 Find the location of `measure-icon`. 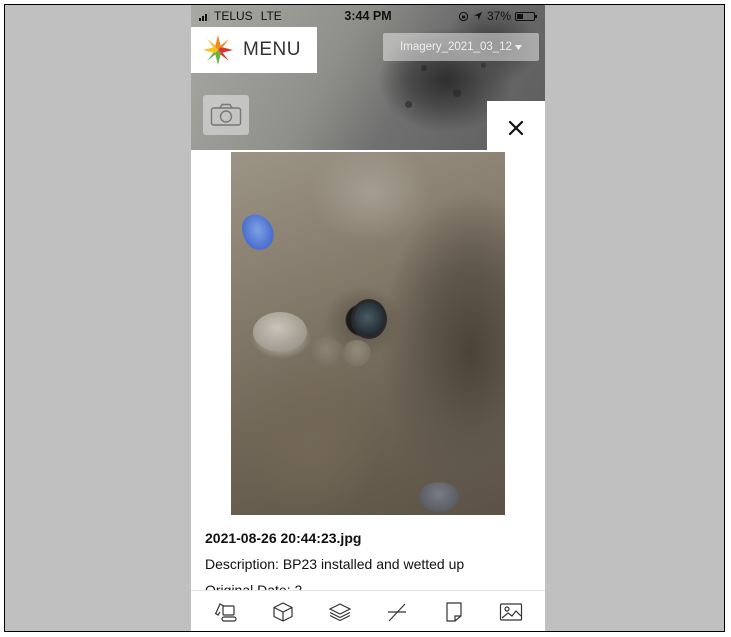

measure-icon is located at coordinates (397, 612).